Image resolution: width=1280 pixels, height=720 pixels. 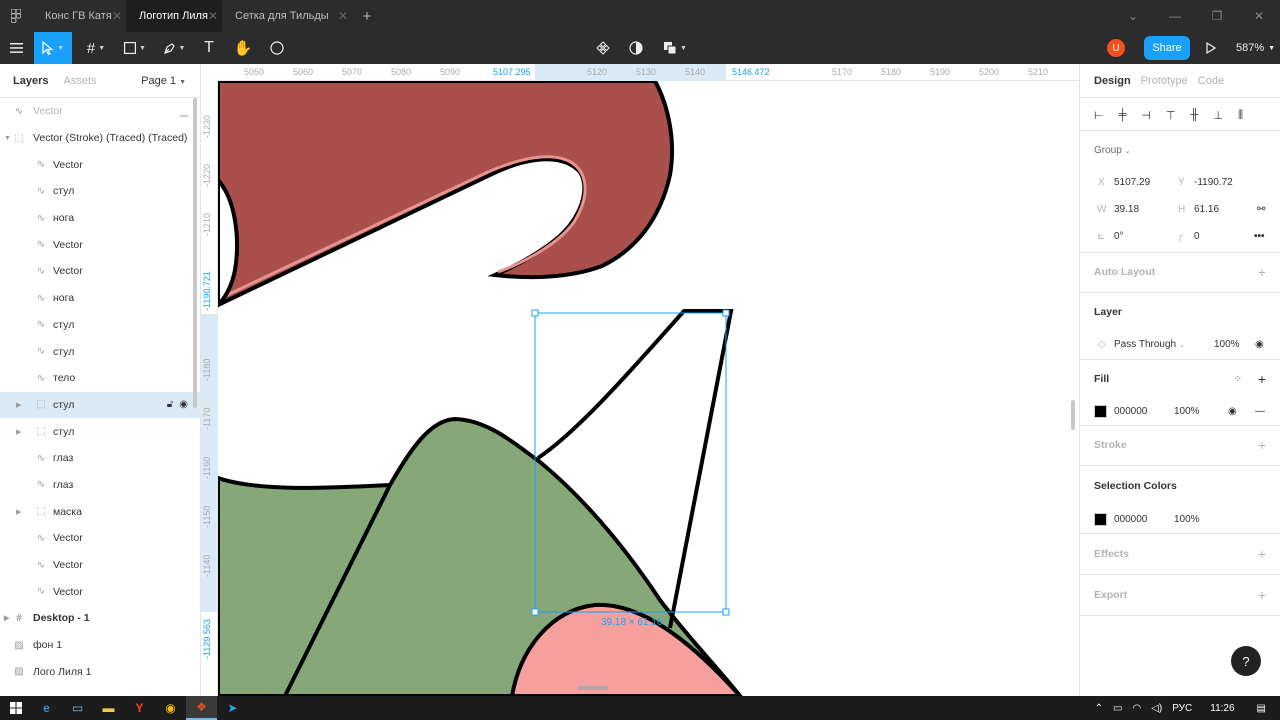 I want to click on move-tool-button: ▼, so click(x=53, y=48).